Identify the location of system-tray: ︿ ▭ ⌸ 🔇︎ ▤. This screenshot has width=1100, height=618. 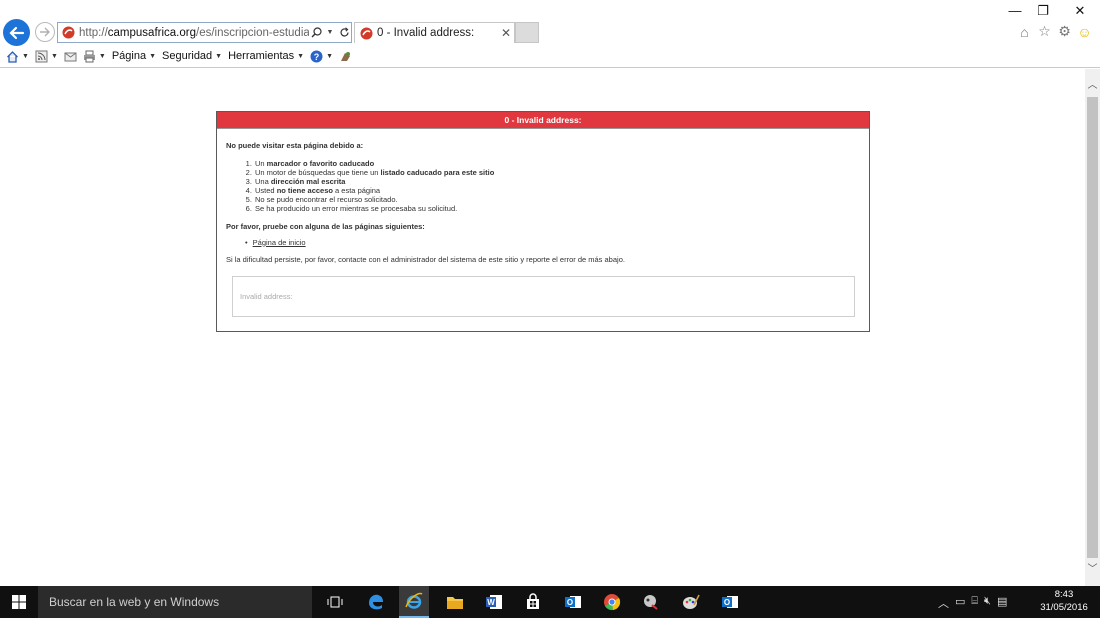
(972, 603).